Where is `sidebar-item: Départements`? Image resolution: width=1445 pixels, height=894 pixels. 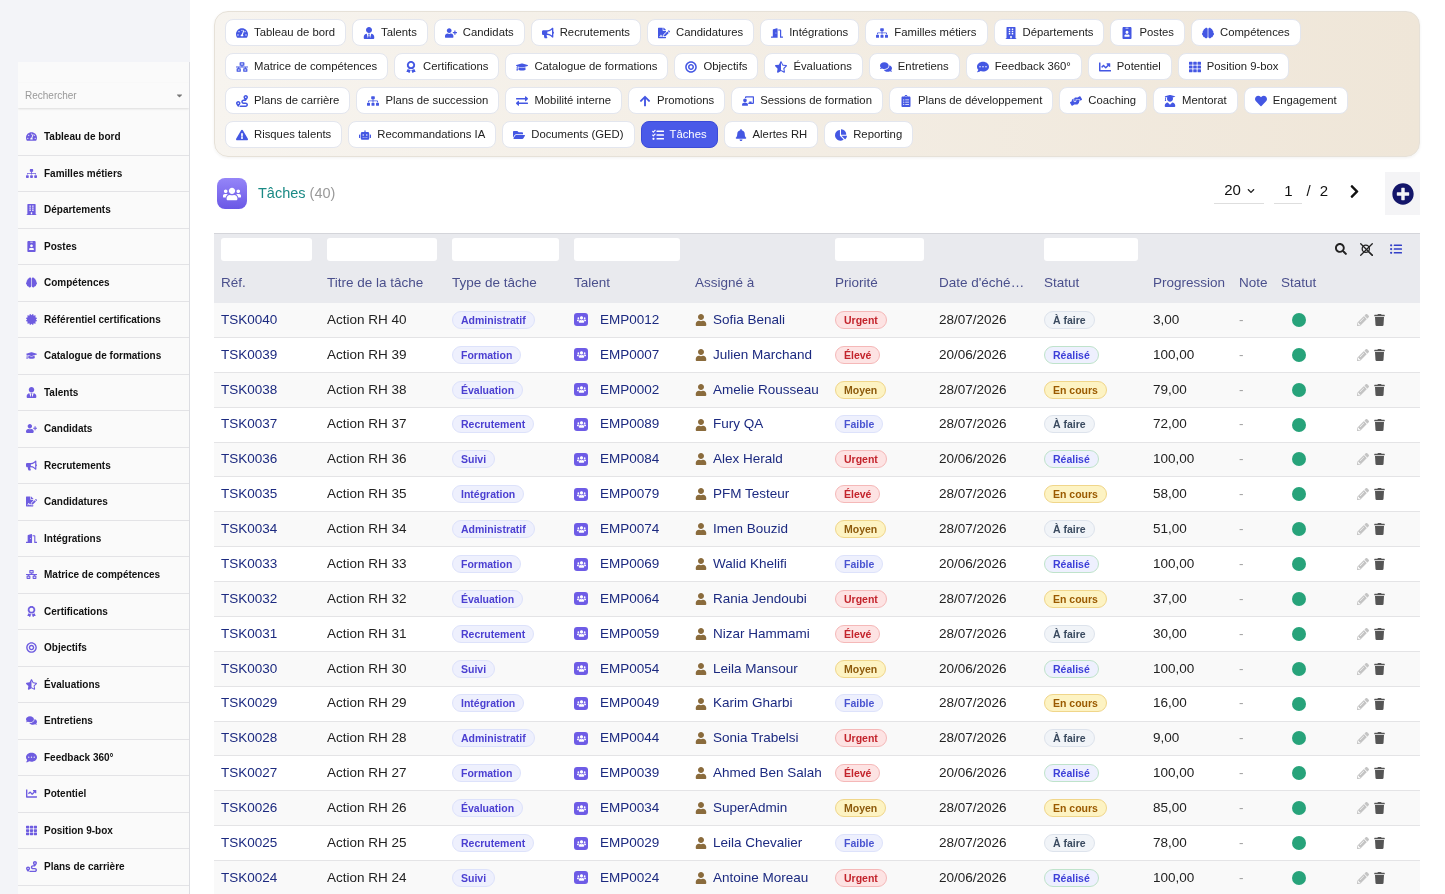
sidebar-item: Départements is located at coordinates (103, 210).